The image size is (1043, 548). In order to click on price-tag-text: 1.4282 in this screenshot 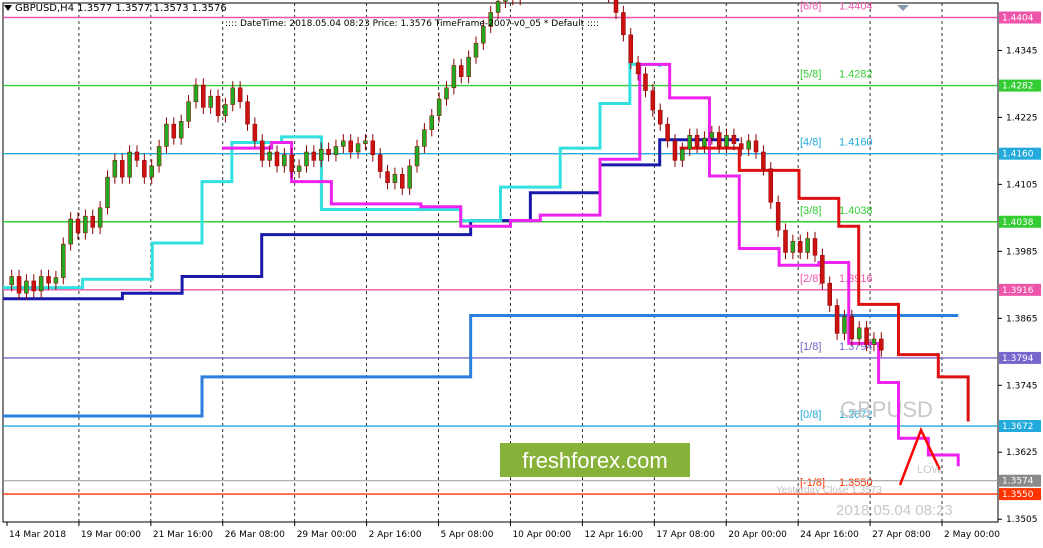, I will do `click(1018, 87)`.